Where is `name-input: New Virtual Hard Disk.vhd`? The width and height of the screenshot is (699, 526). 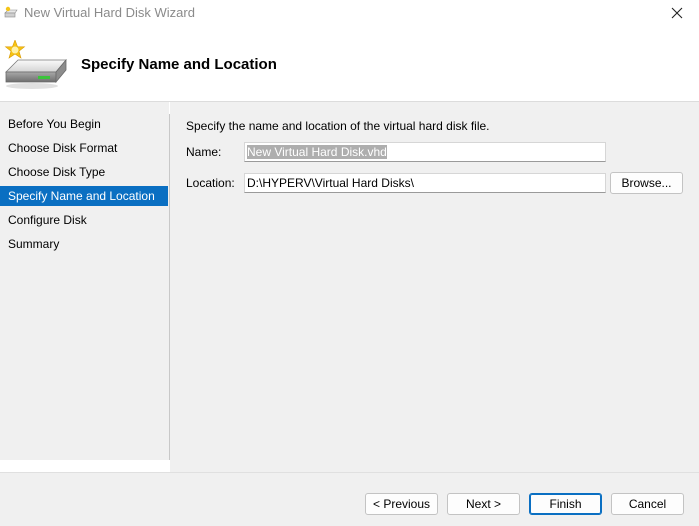
name-input: New Virtual Hard Disk.vhd is located at coordinates (425, 152).